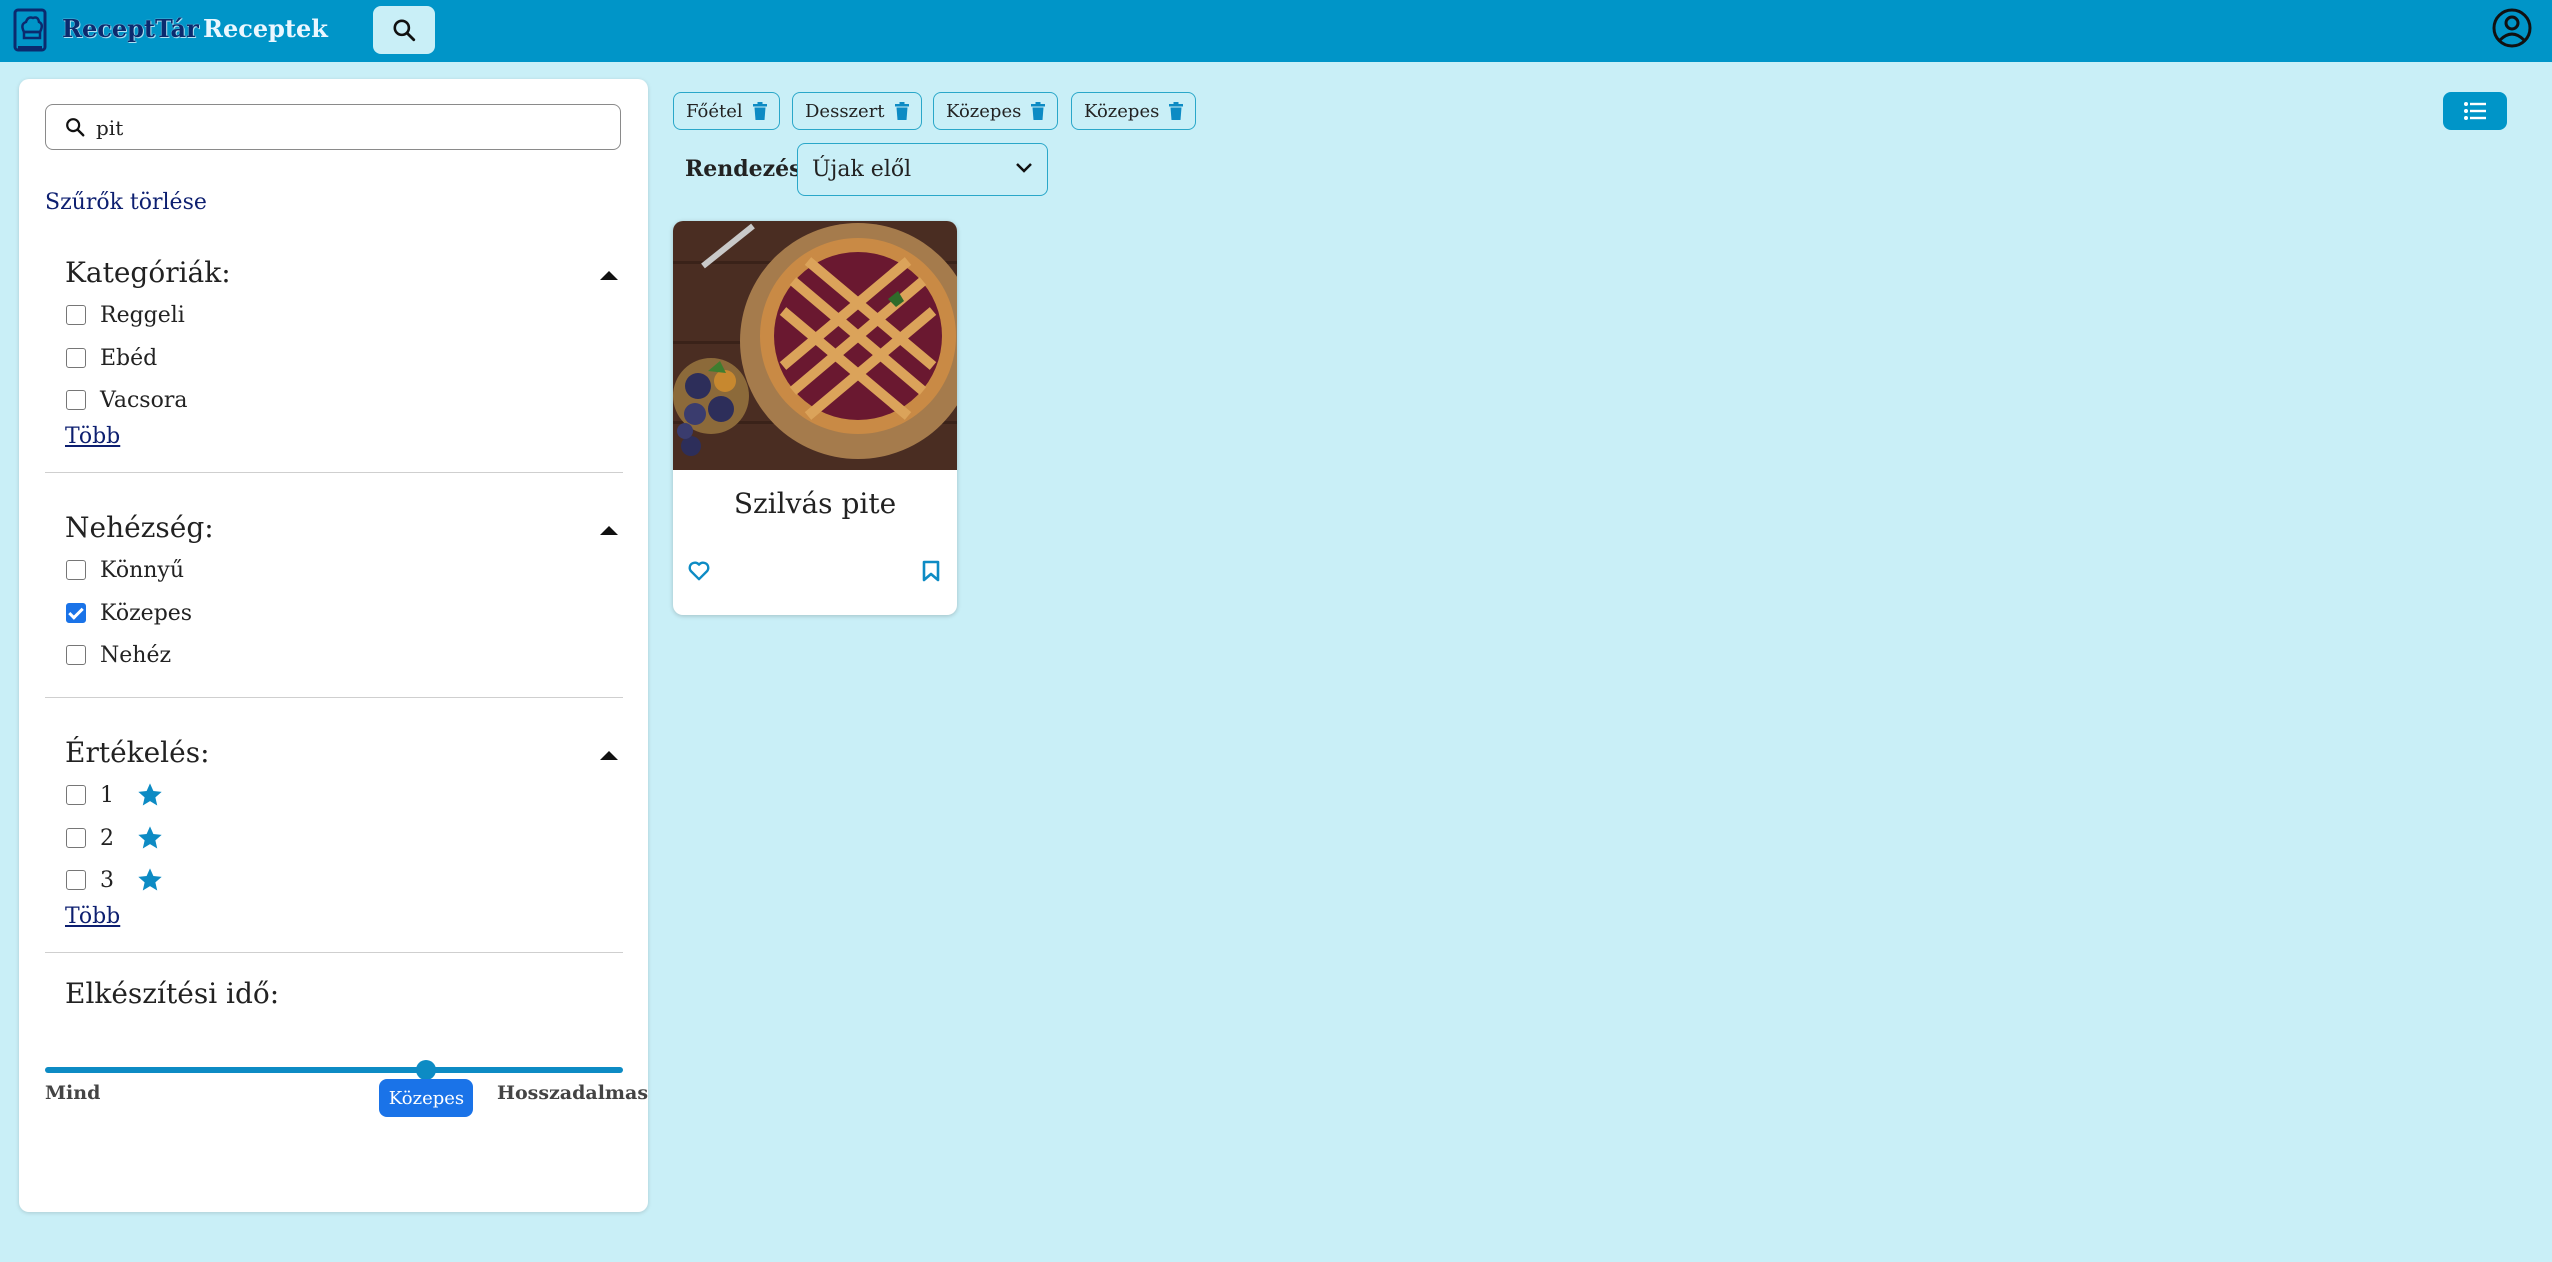 The width and height of the screenshot is (2552, 1262). Describe the element at coordinates (265, 28) in the screenshot. I see `nav-link-recipes: Receptek` at that location.